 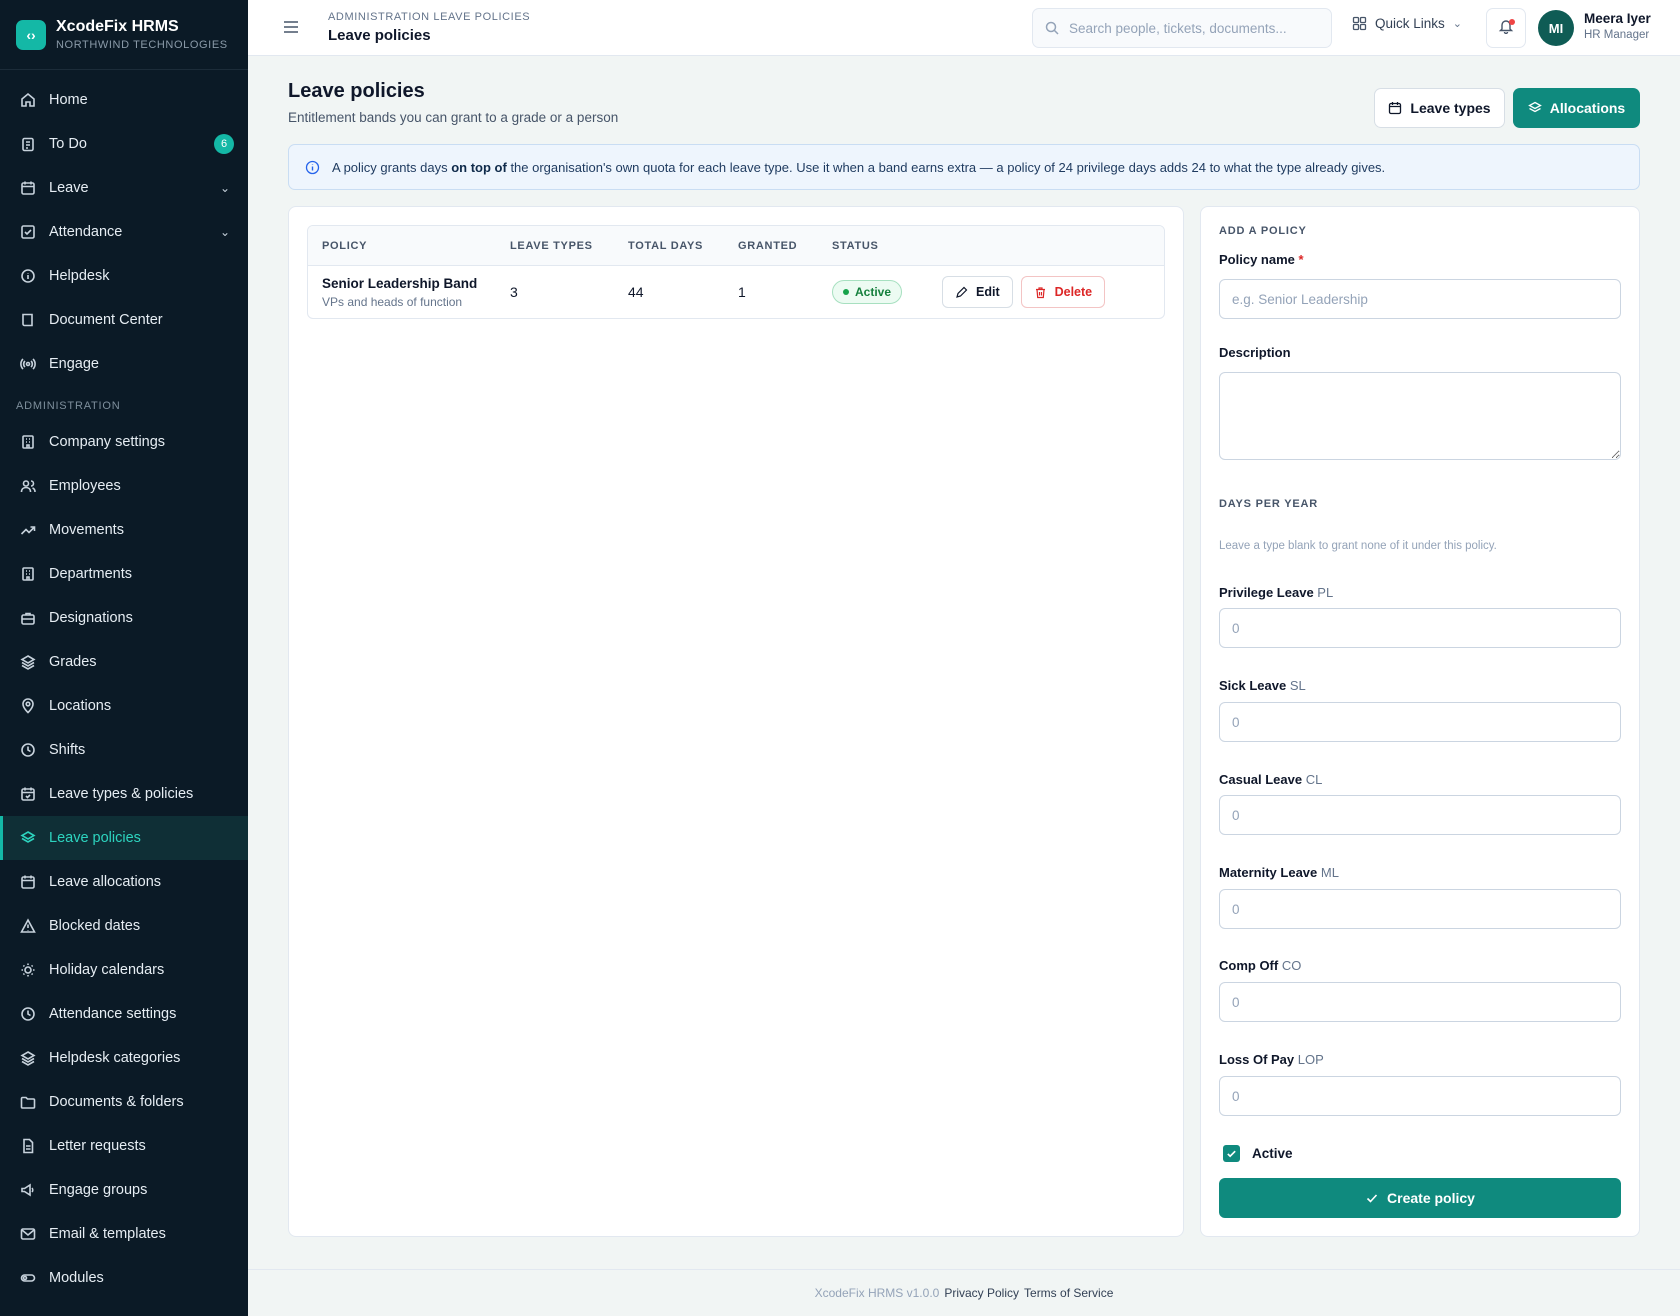 I want to click on delete-label: Delete, so click(x=1073, y=292).